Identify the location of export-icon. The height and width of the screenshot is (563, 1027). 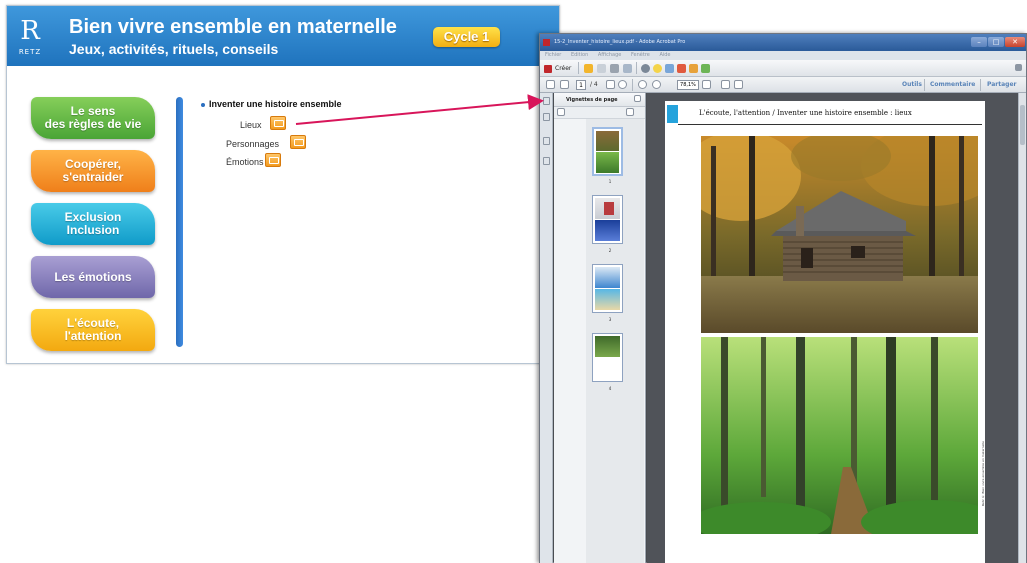
(693, 68).